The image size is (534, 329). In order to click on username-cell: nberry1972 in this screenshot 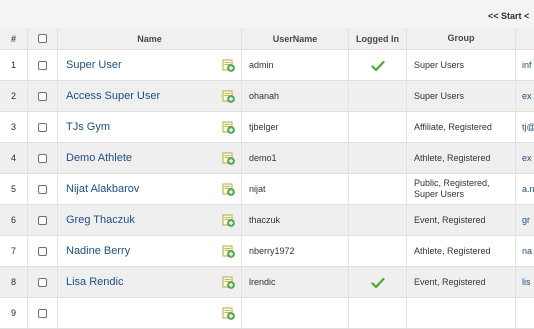, I will do `click(295, 251)`.